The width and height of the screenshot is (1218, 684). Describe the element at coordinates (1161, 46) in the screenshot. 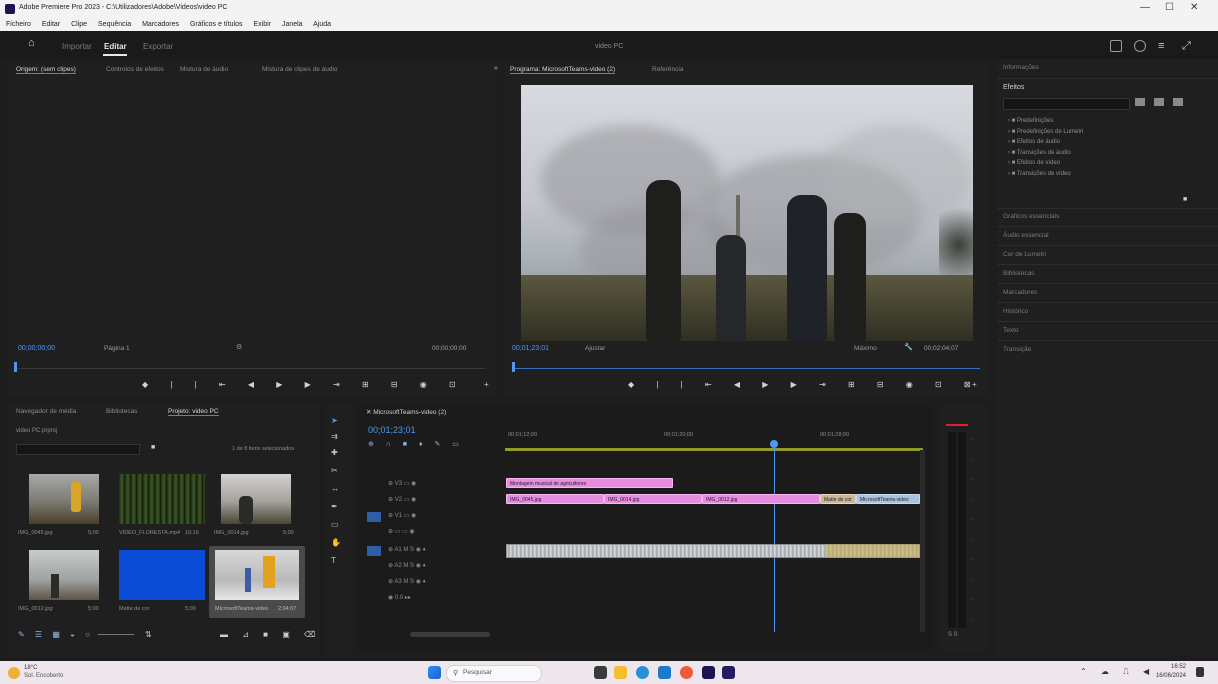

I see `panel-menu-icon: ≡` at that location.